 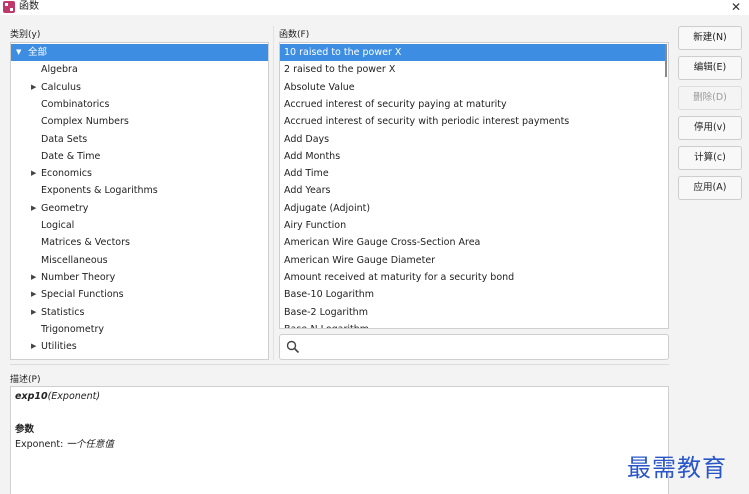 I want to click on categories-label: 类别(y), so click(x=25, y=35).